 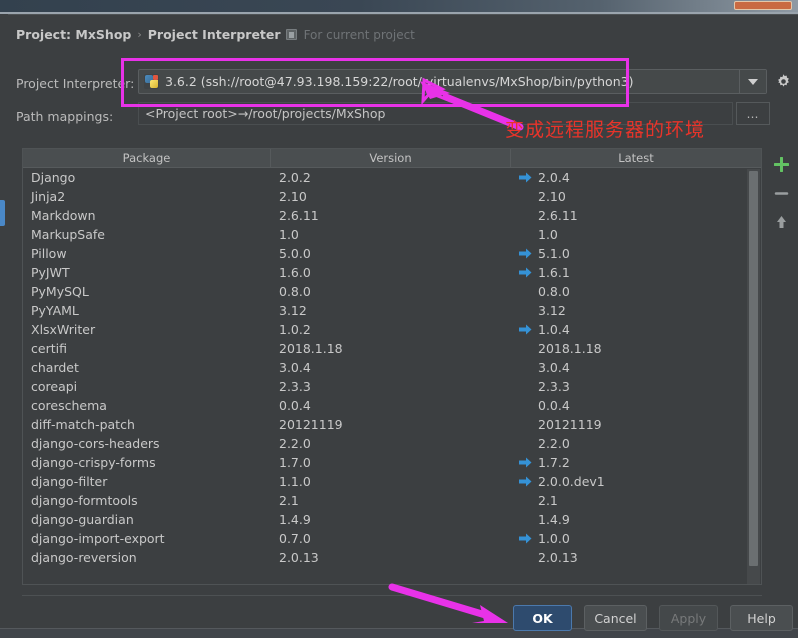 What do you see at coordinates (392, 405) in the screenshot?
I see `table-row: coreschema 0.0.4 0.0.4` at bounding box center [392, 405].